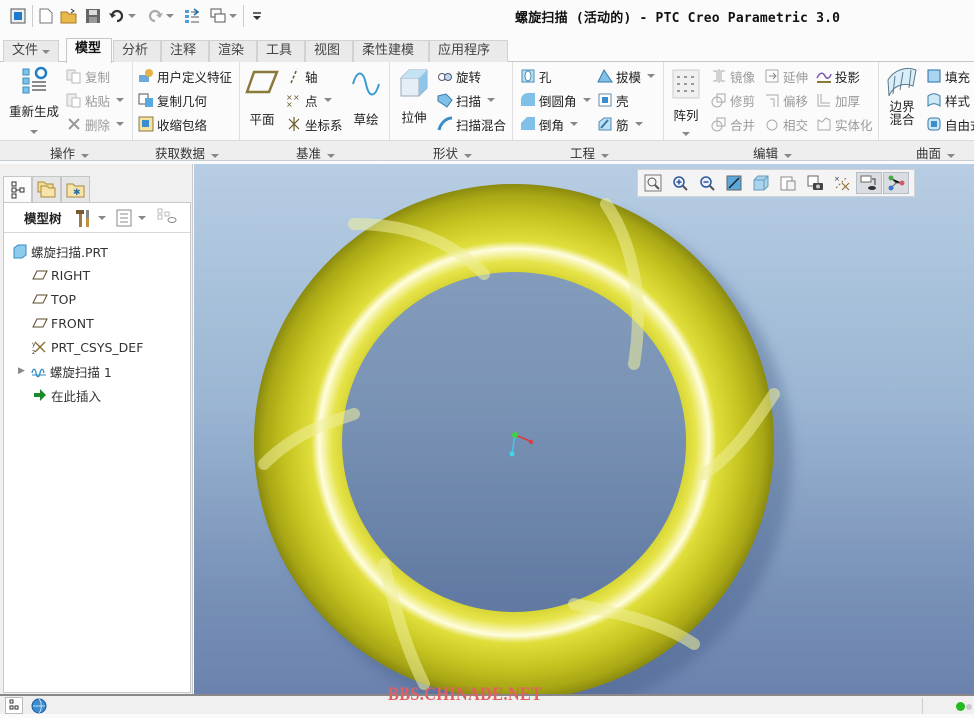 The width and height of the screenshot is (974, 718). I want to click on rib-button: 筋, so click(620, 124).